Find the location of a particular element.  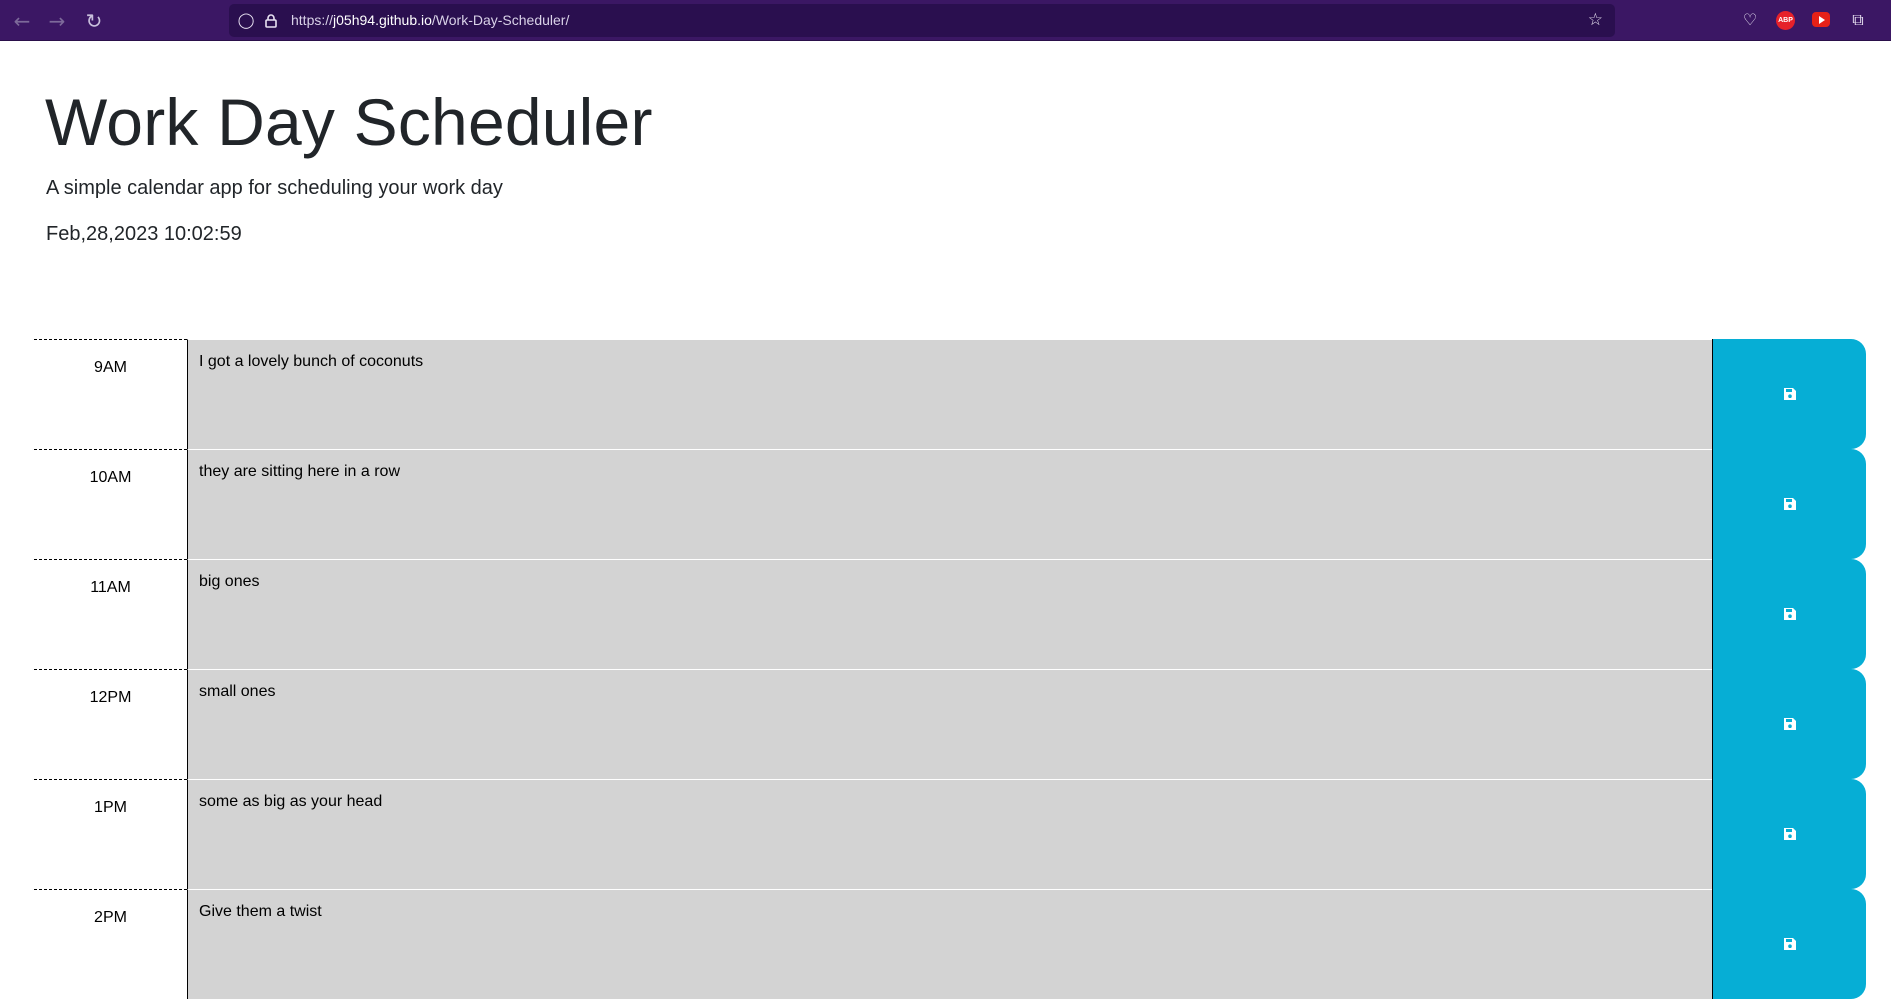

hour-label: 10AM is located at coordinates (110, 504).